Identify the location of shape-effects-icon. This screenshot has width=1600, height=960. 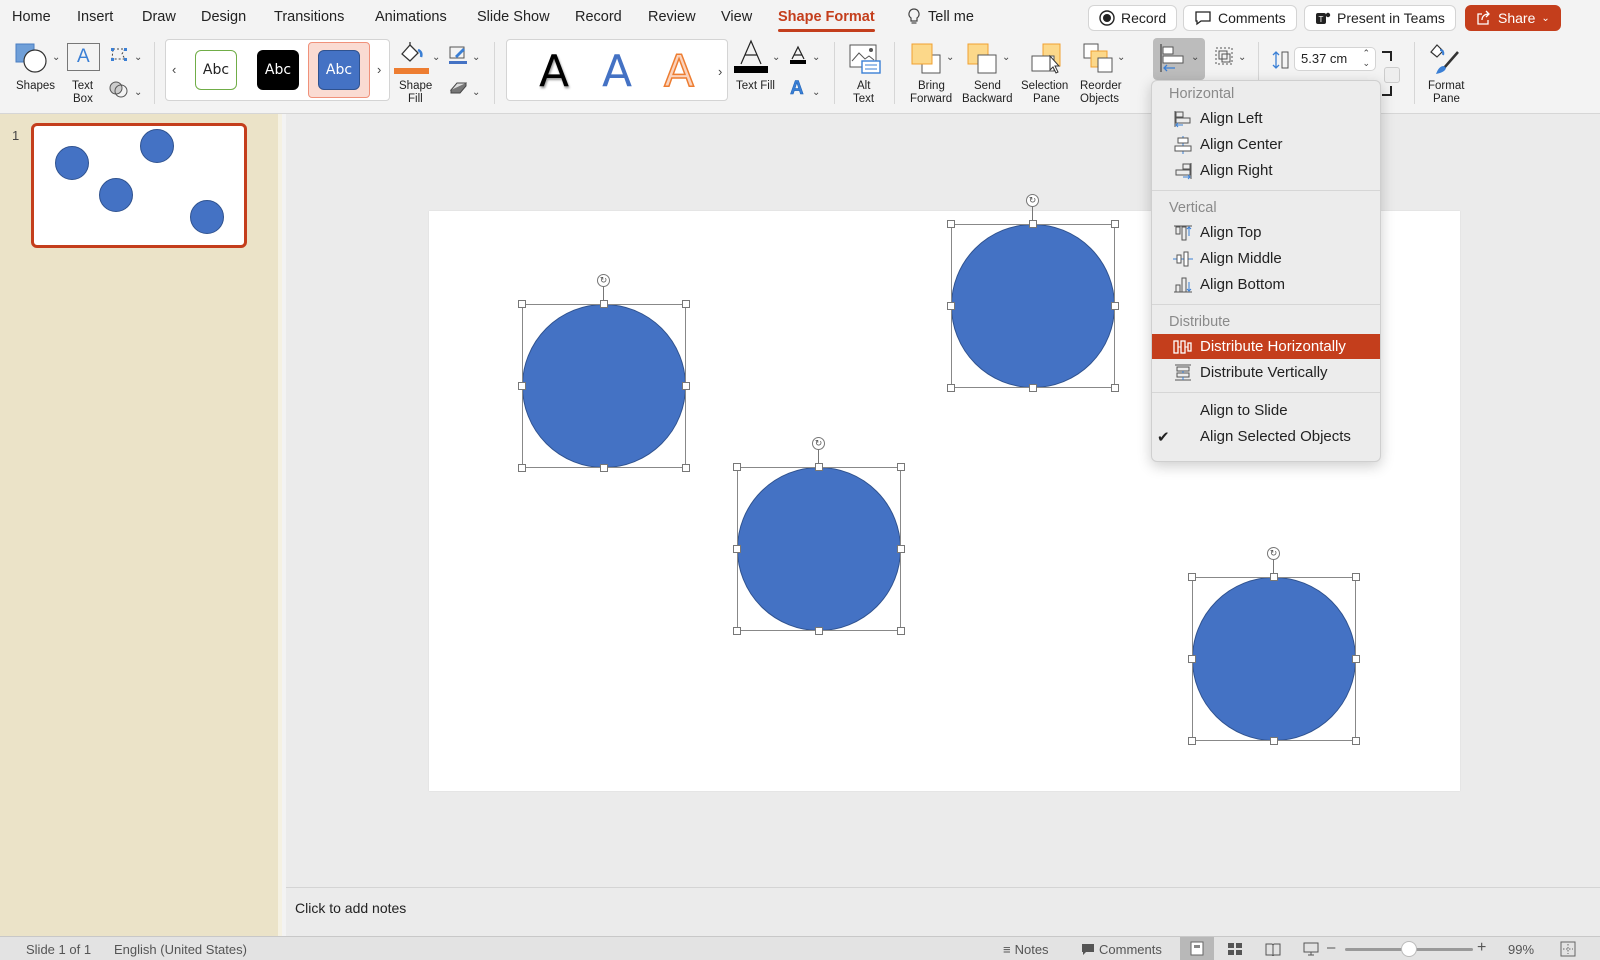
(458, 88).